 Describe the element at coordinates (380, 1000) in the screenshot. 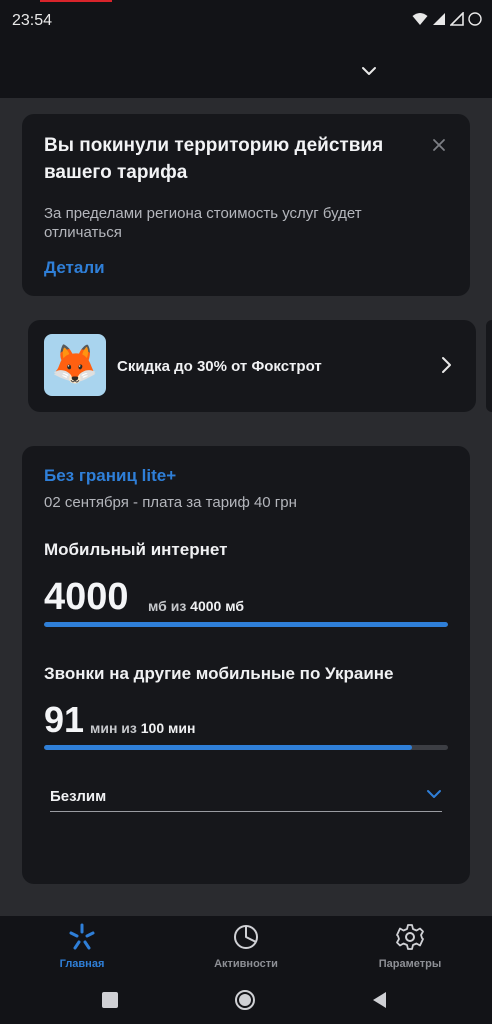

I see `back-button-icon` at that location.